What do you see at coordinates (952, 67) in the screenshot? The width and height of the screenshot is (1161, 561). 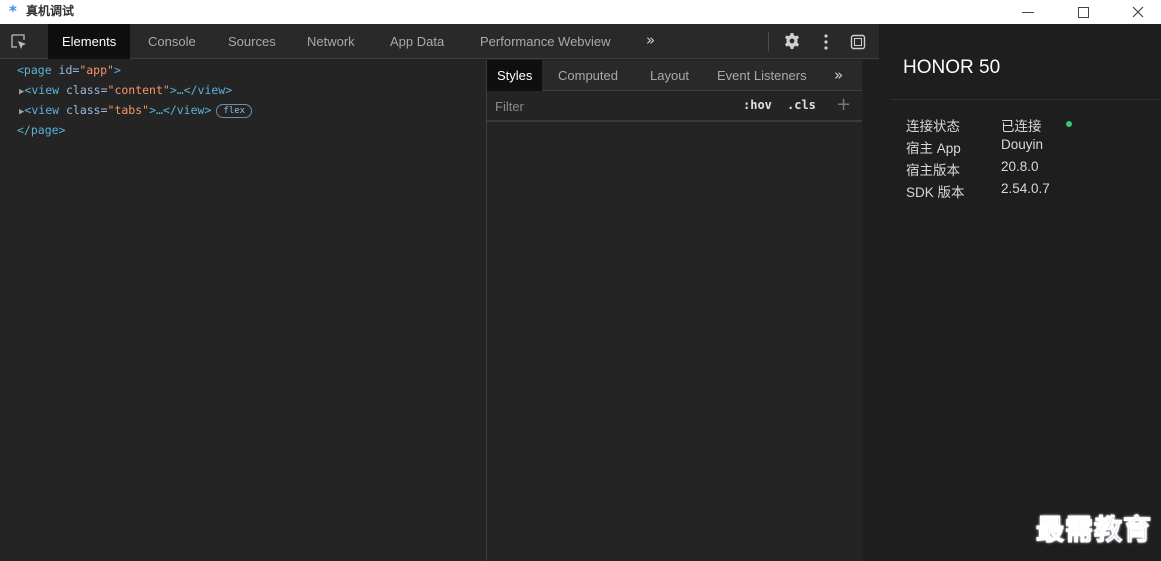 I see `device-name: HONOR 50` at bounding box center [952, 67].